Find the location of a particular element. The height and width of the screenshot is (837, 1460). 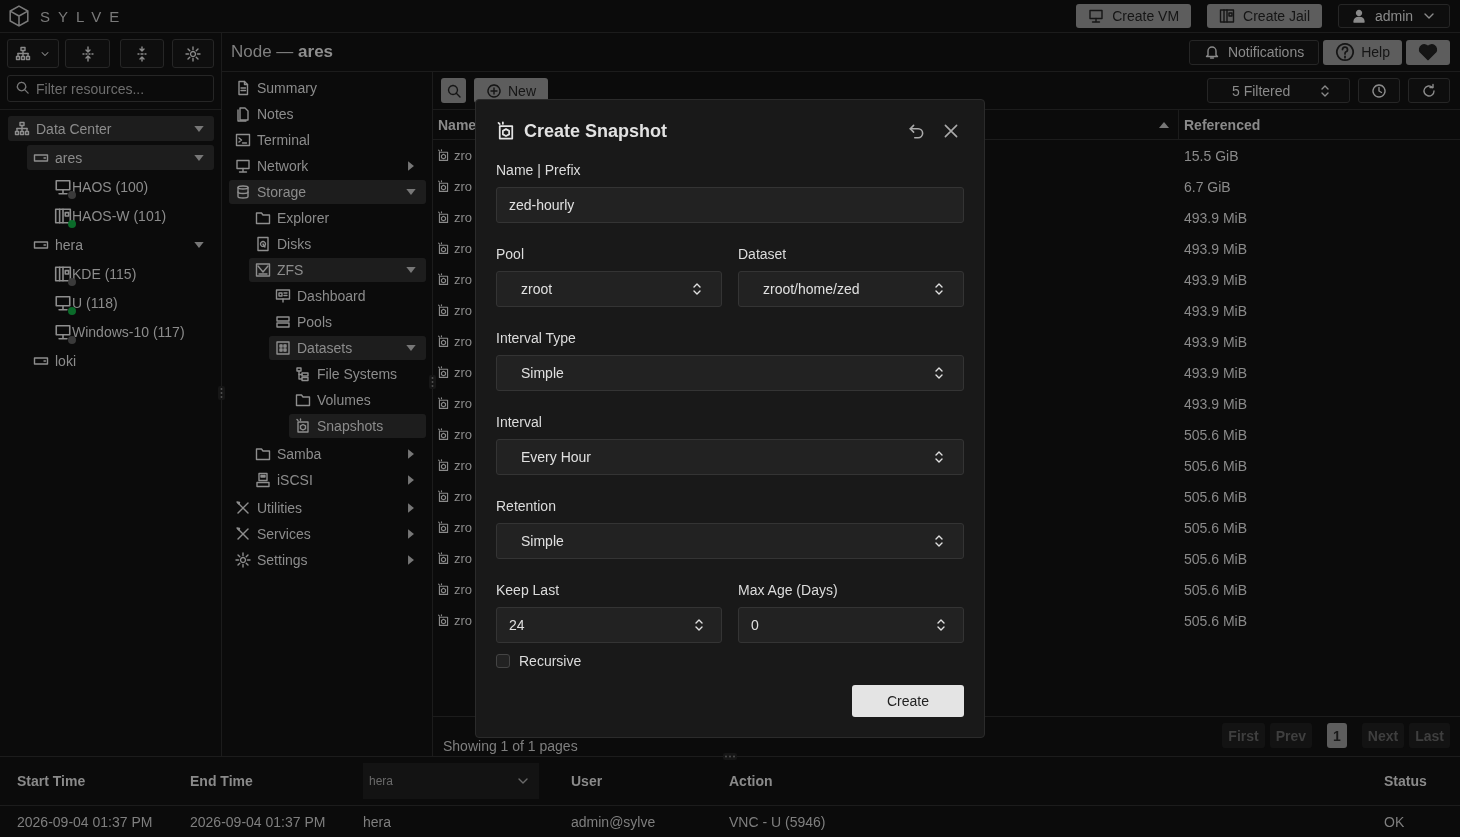

tree-item: Data Center is located at coordinates (111, 128).